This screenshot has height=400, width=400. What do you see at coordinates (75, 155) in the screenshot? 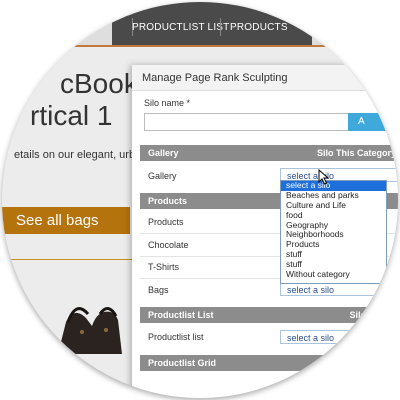
I see `description-text: etails on our elegant, urb` at bounding box center [75, 155].